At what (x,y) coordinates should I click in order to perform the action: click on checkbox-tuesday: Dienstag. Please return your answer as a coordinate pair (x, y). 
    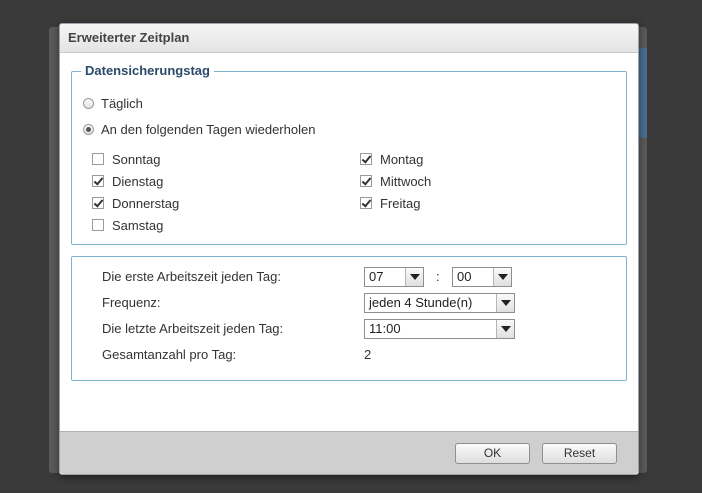
    Looking at the image, I should click on (127, 181).